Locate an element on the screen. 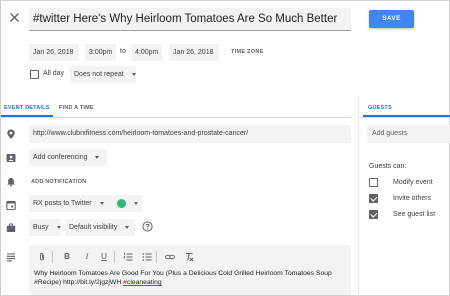 This screenshot has width=450, height=296. calendar-icon is located at coordinates (11, 205).